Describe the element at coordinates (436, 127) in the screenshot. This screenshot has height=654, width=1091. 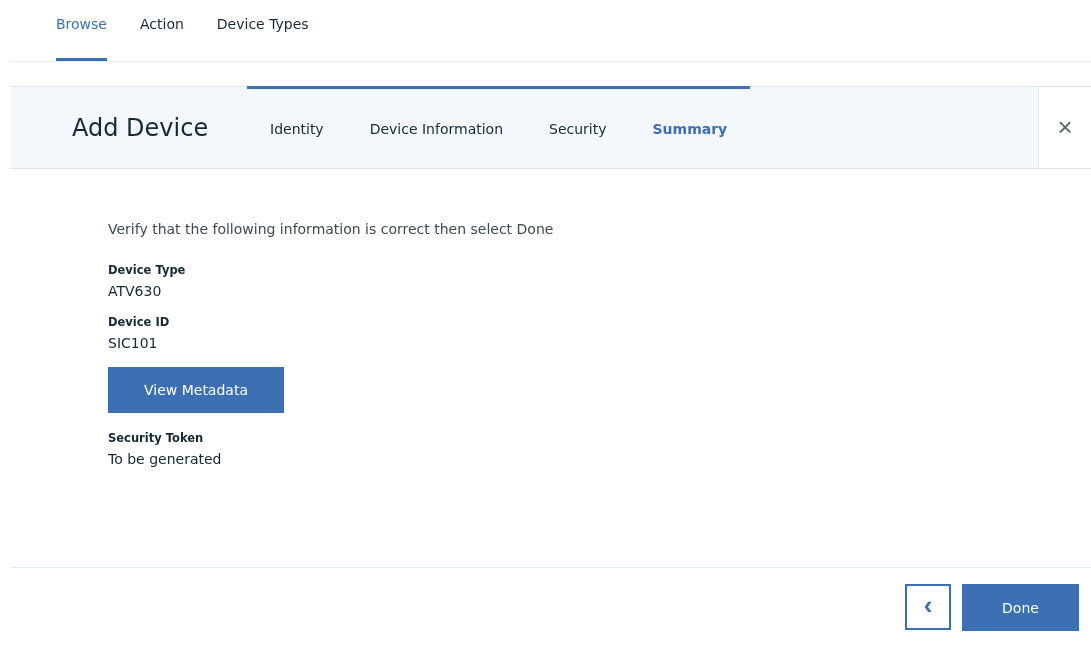
I see `step-tab: Device Information` at that location.